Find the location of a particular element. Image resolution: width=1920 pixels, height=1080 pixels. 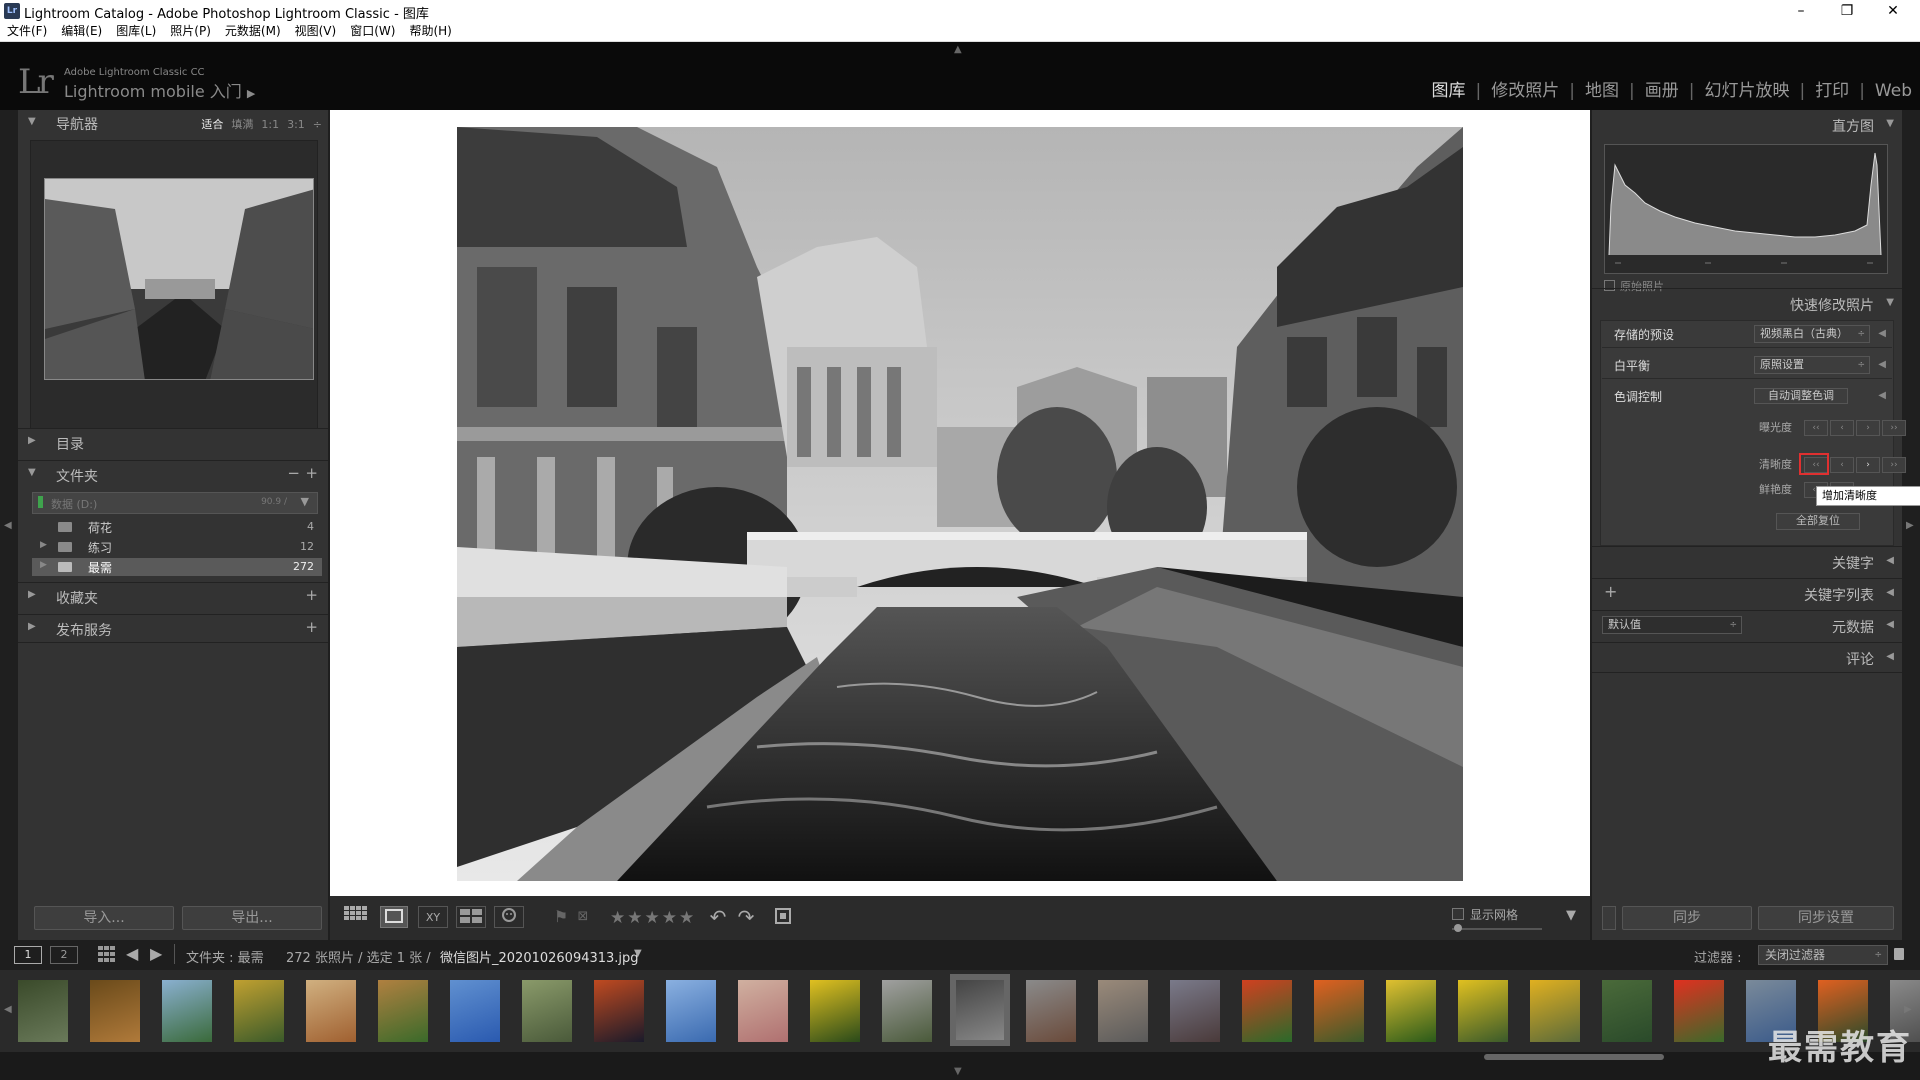

menu-view: 视图(V) is located at coordinates (316, 31).